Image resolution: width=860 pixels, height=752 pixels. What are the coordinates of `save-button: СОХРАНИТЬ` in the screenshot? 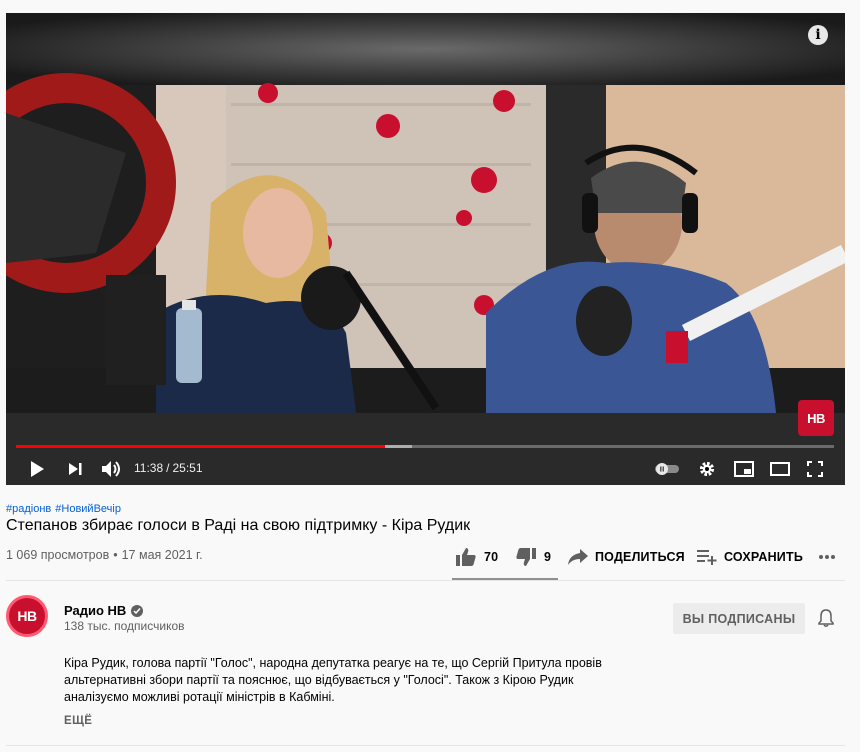 It's located at (750, 557).